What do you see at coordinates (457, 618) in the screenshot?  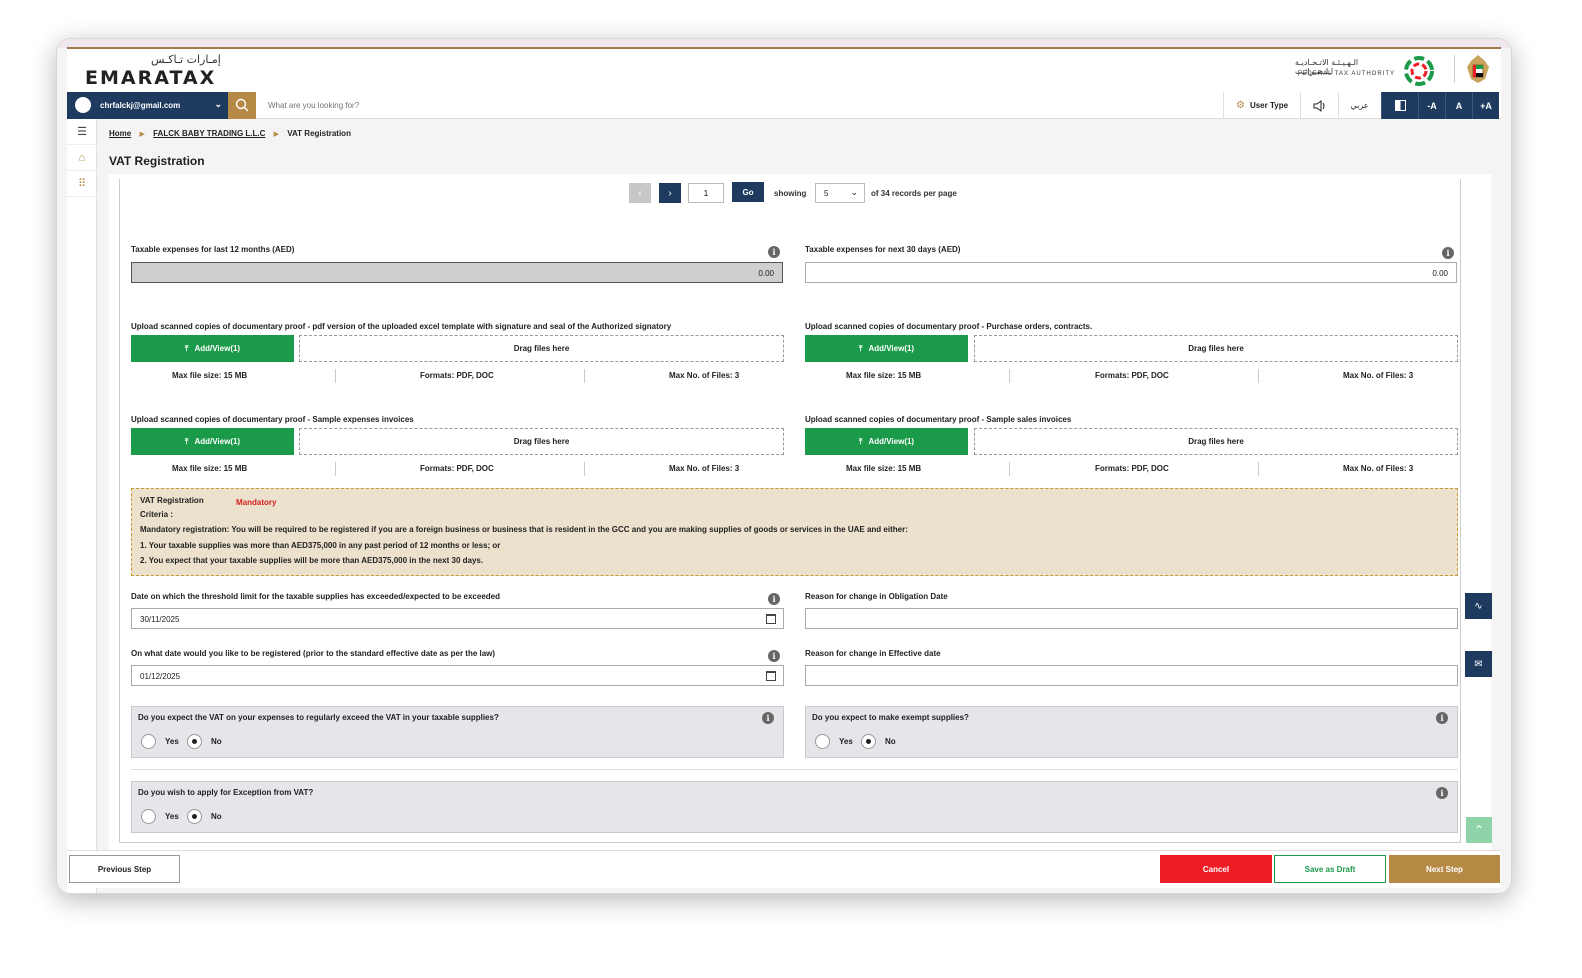 I see `threshold-date-input: 30/11/2025` at bounding box center [457, 618].